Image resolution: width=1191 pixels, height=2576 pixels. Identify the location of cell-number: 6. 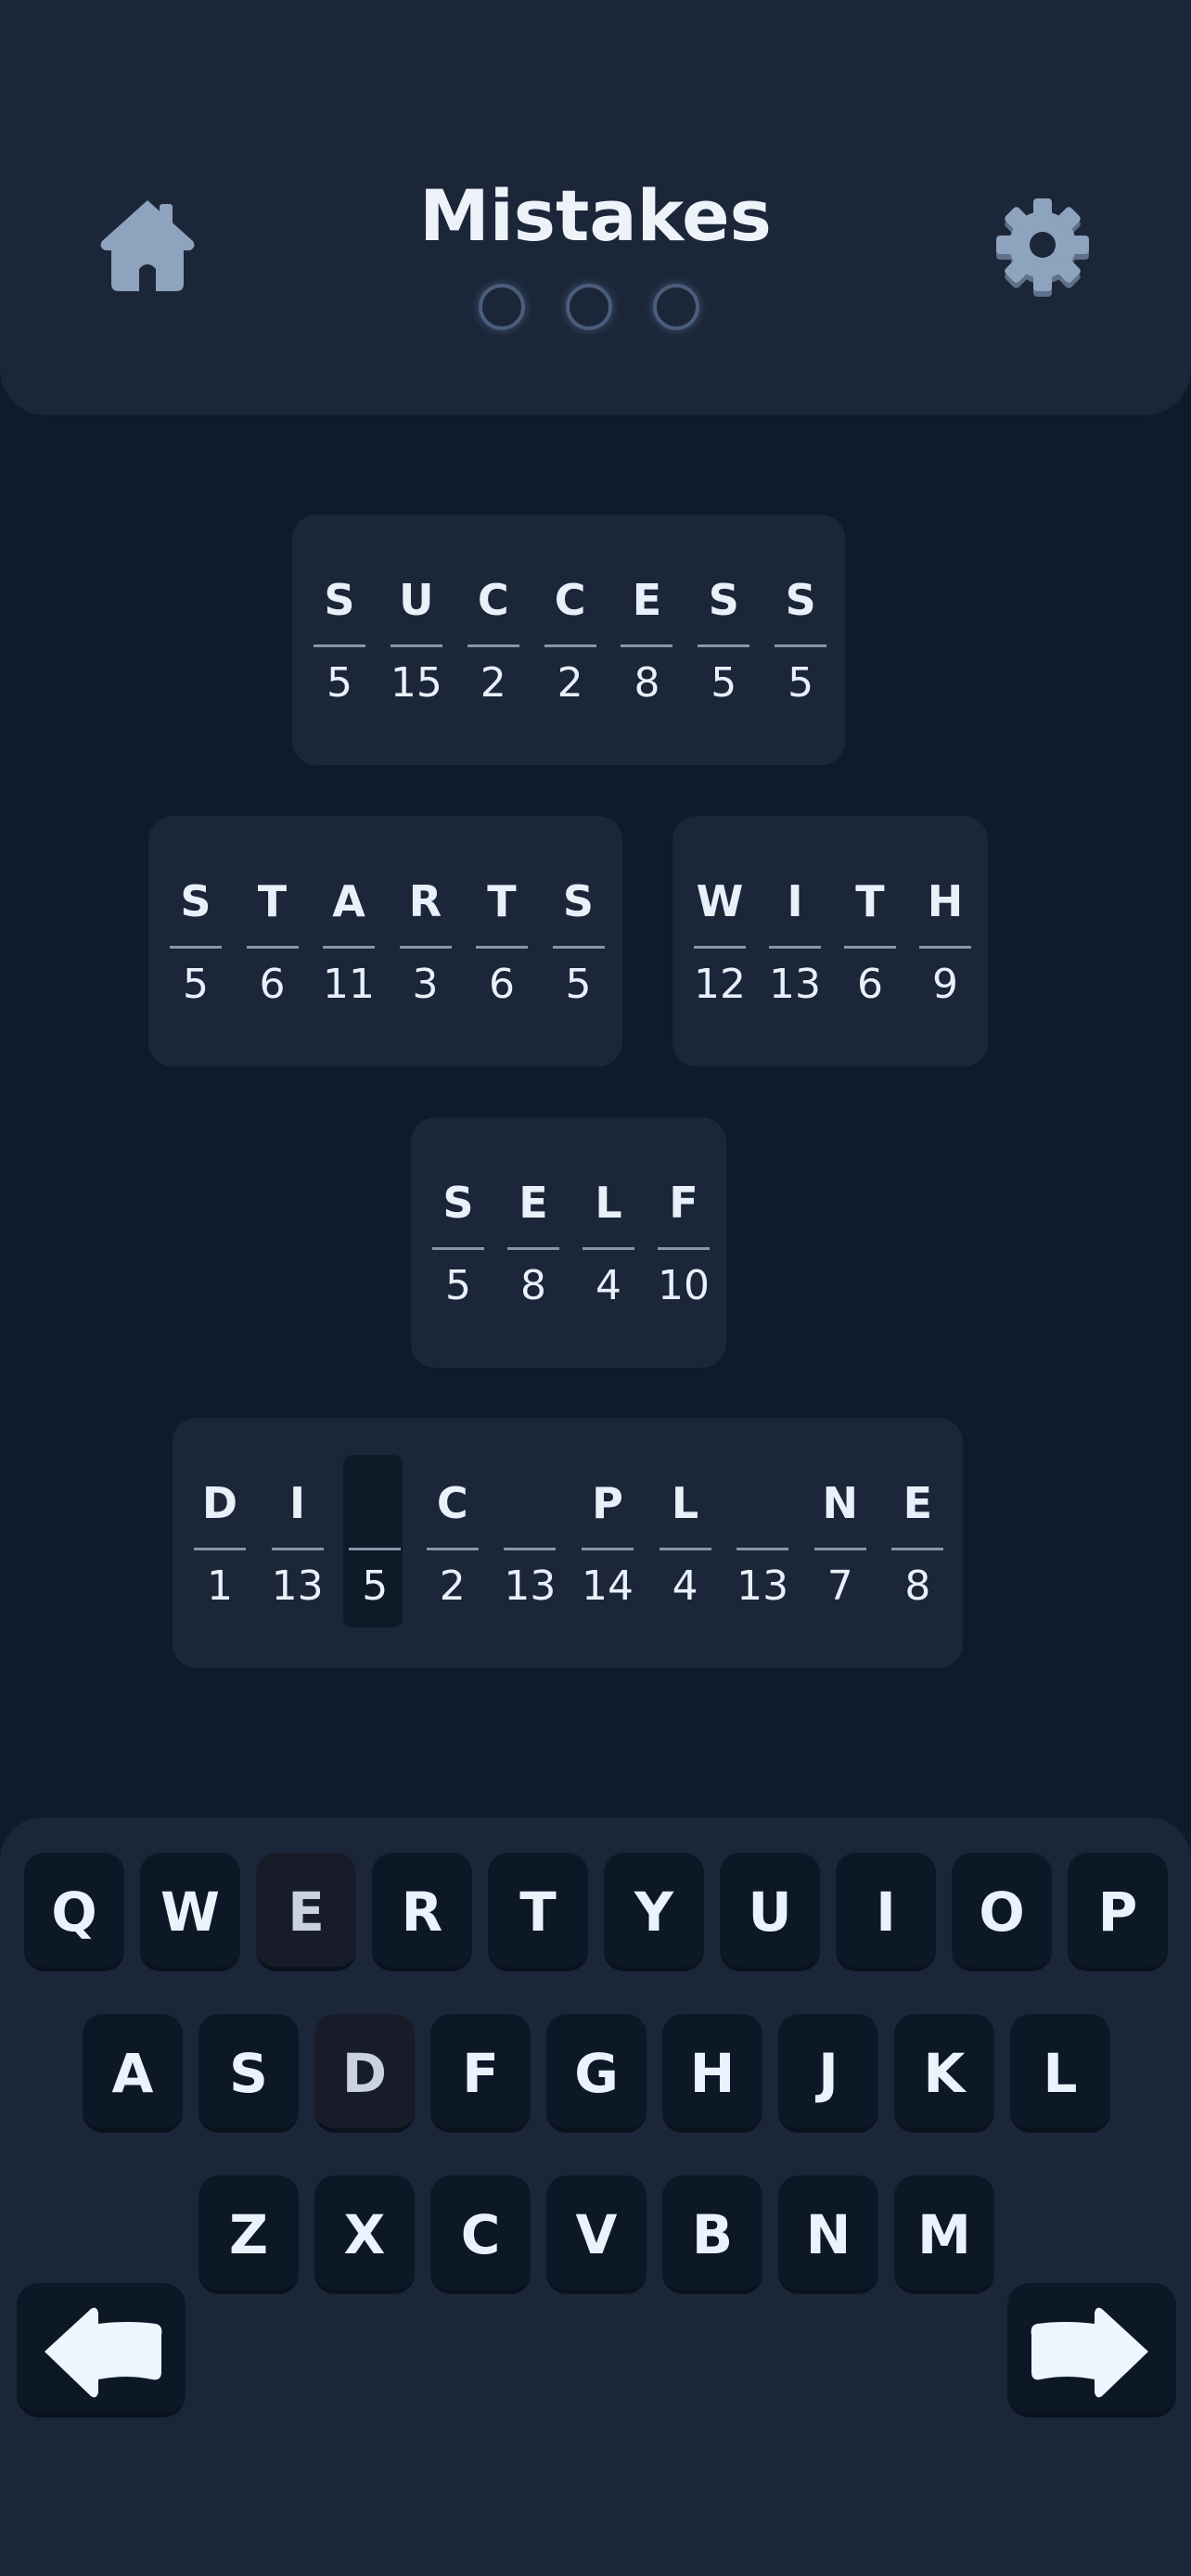
(502, 984).